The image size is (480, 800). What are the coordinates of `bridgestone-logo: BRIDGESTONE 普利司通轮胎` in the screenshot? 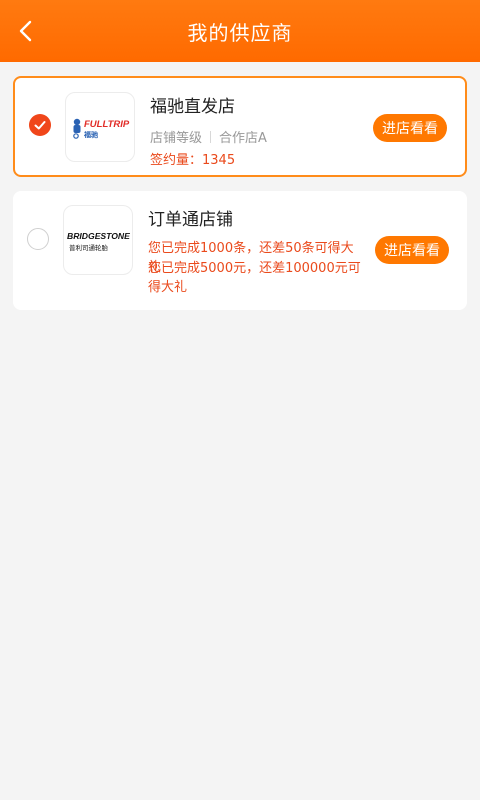 It's located at (98, 241).